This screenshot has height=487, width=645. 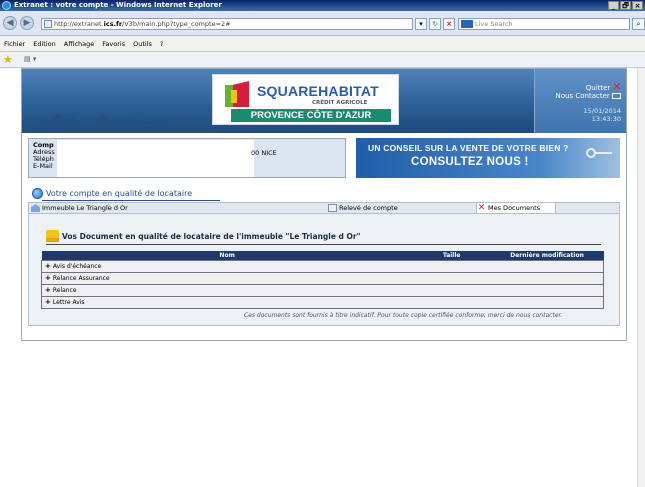 I want to click on logo-text: SQUAREHABITAT, so click(x=318, y=91).